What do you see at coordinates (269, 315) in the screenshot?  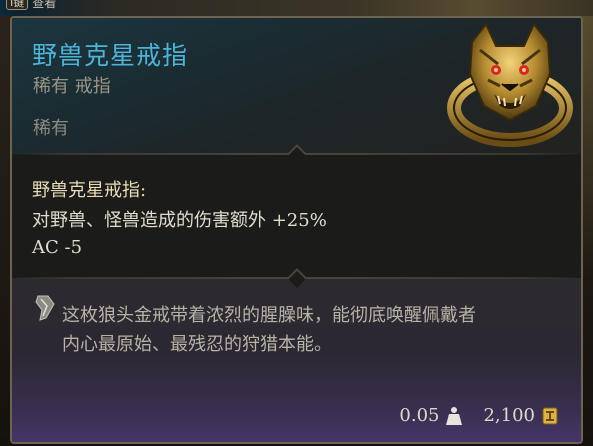 I see `description-line: 这枚狼头金戒带着浓烈的腥臊味，能彻底唤醒佩戴者` at bounding box center [269, 315].